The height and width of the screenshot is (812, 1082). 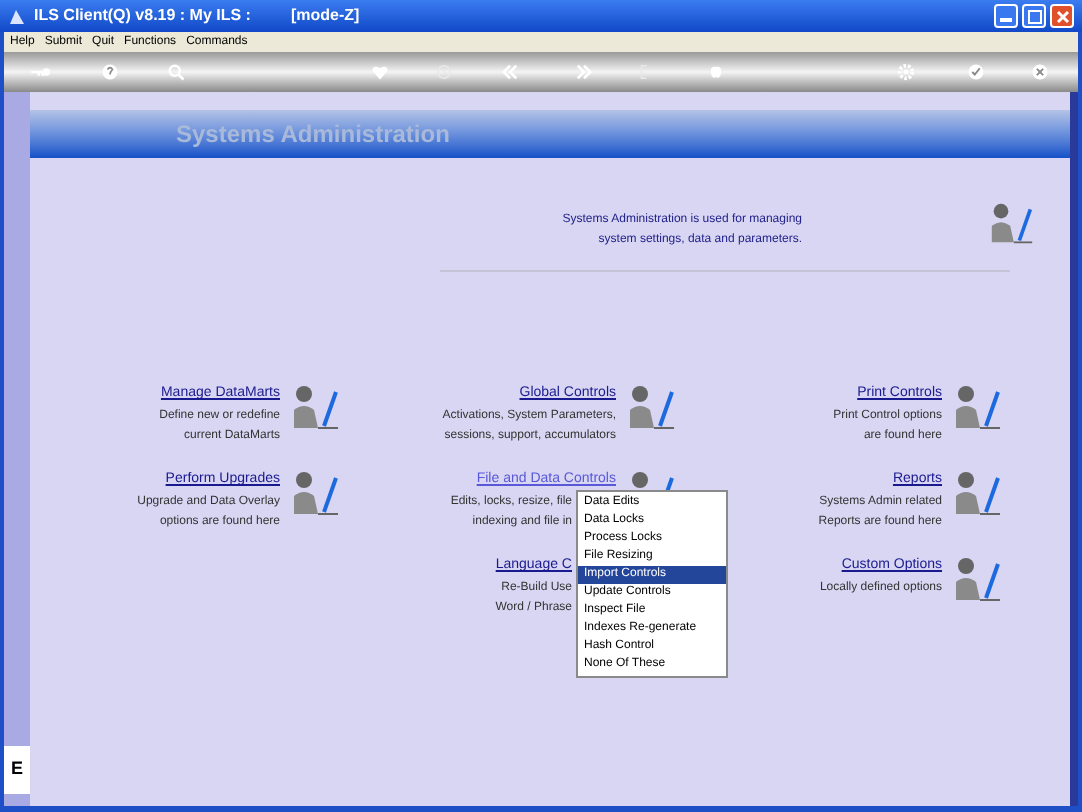 What do you see at coordinates (110, 72) in the screenshot?
I see `help-icon` at bounding box center [110, 72].